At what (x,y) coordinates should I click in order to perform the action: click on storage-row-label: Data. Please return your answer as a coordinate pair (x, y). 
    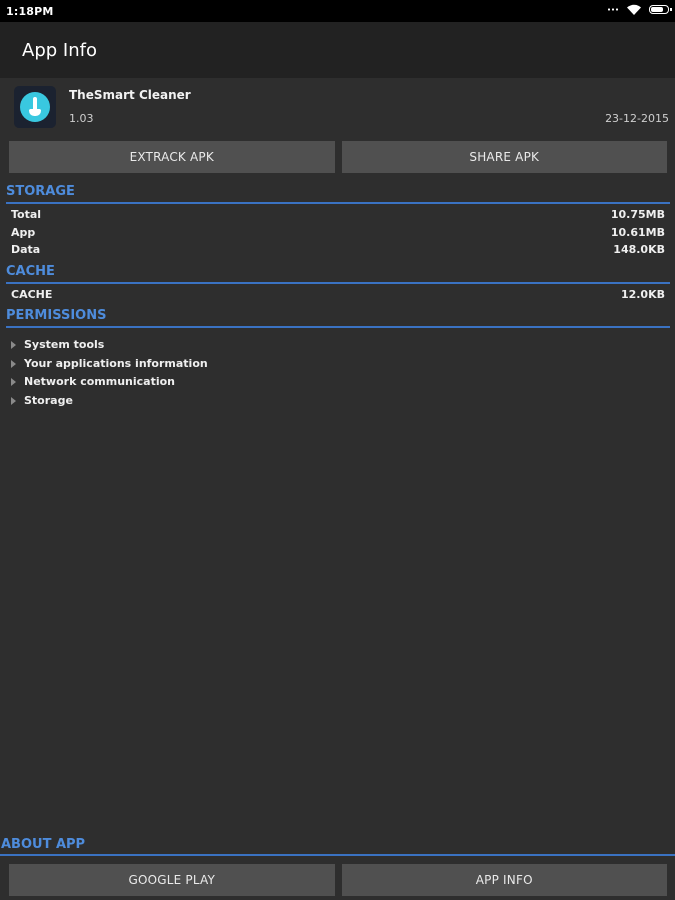
    Looking at the image, I should click on (26, 249).